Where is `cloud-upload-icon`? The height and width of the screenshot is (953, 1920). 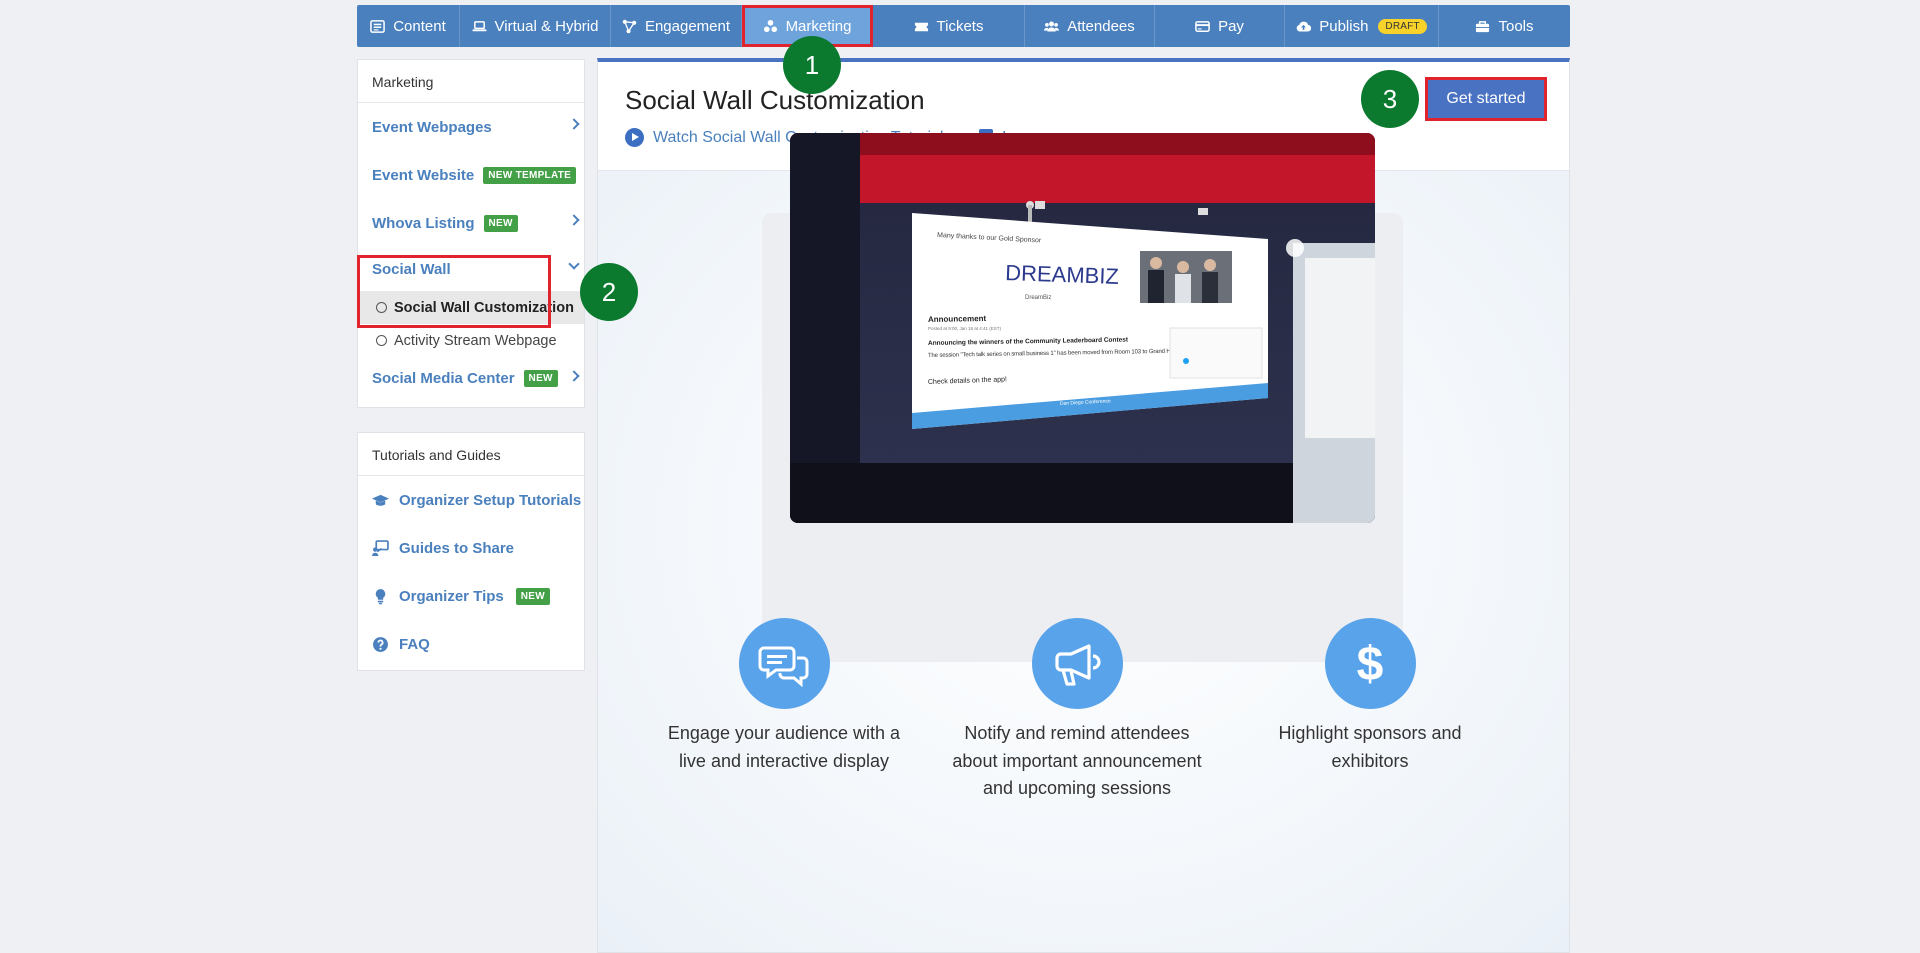 cloud-upload-icon is located at coordinates (1304, 26).